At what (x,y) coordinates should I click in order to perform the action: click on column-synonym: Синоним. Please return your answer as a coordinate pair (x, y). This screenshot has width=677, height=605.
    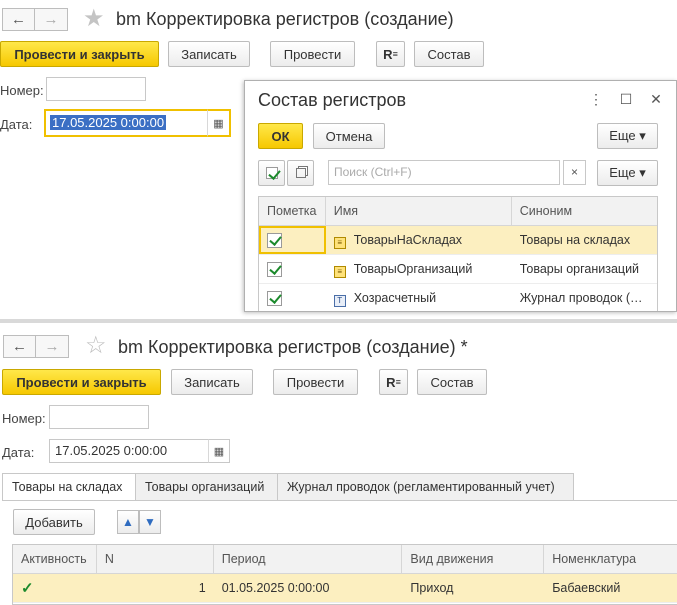
    Looking at the image, I should click on (584, 211).